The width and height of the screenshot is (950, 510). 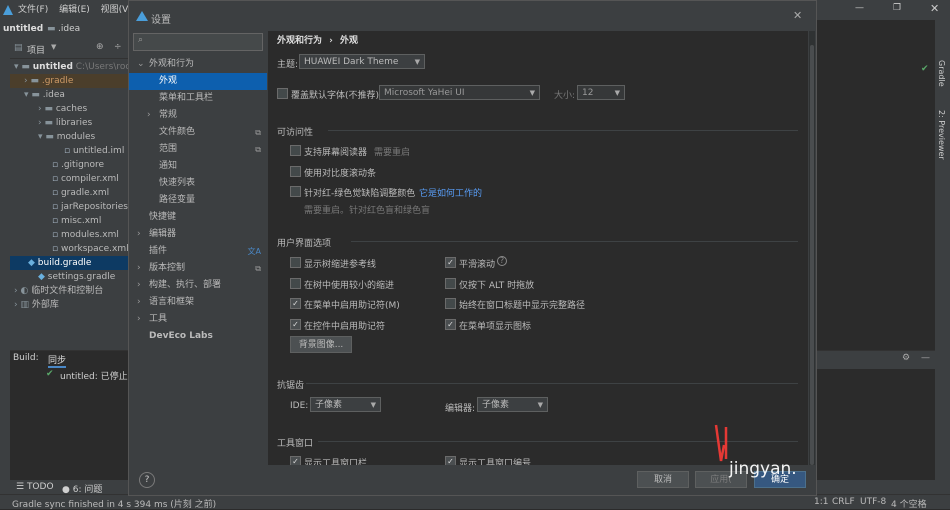 I want to click on tree-item-gradle-xml: ▫ gradle.xml, so click(x=70, y=193).